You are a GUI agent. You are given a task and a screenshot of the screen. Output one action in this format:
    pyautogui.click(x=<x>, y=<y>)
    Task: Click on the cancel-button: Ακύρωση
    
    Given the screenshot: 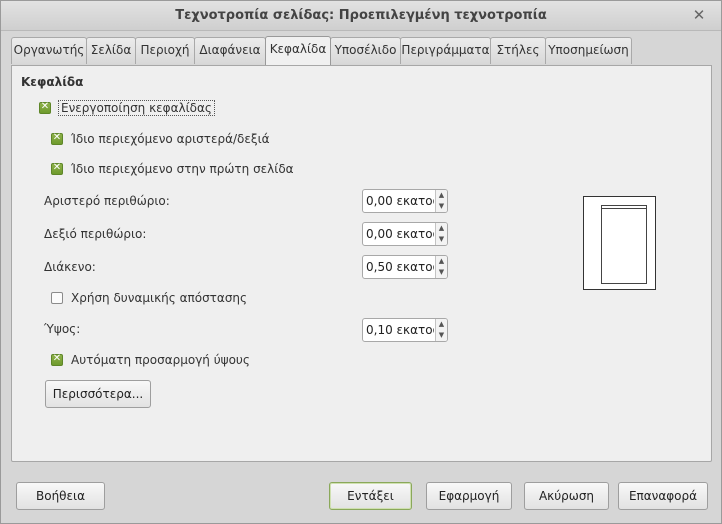 What is the action you would take?
    pyautogui.click(x=566, y=496)
    